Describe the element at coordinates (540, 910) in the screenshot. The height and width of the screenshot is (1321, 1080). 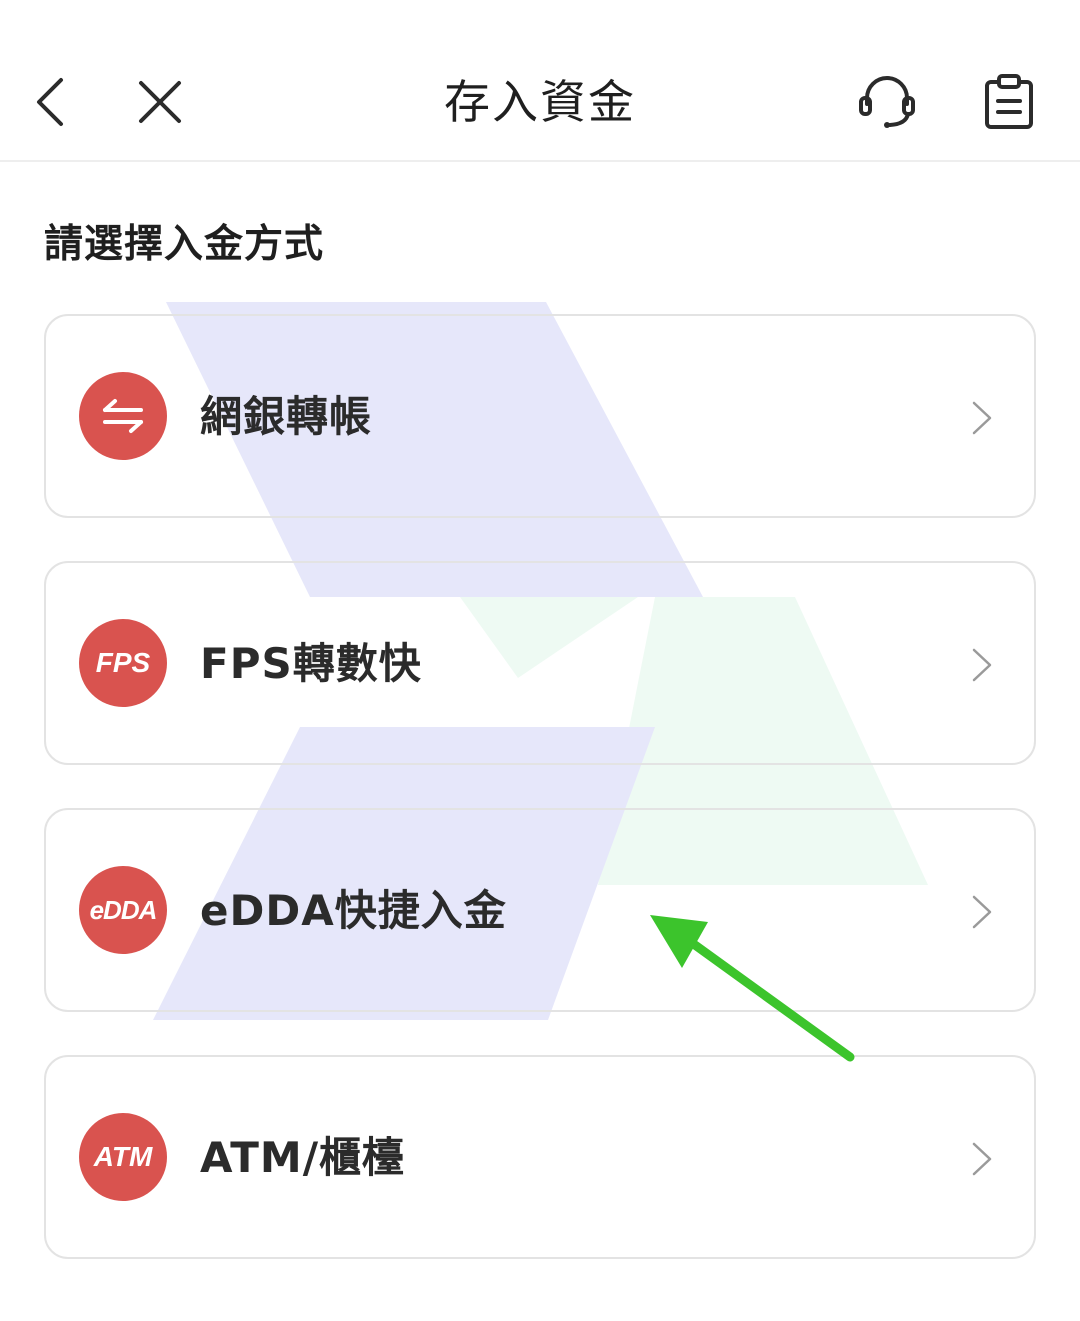
I see `option-edda: eDDA eDDA快捷入金` at that location.